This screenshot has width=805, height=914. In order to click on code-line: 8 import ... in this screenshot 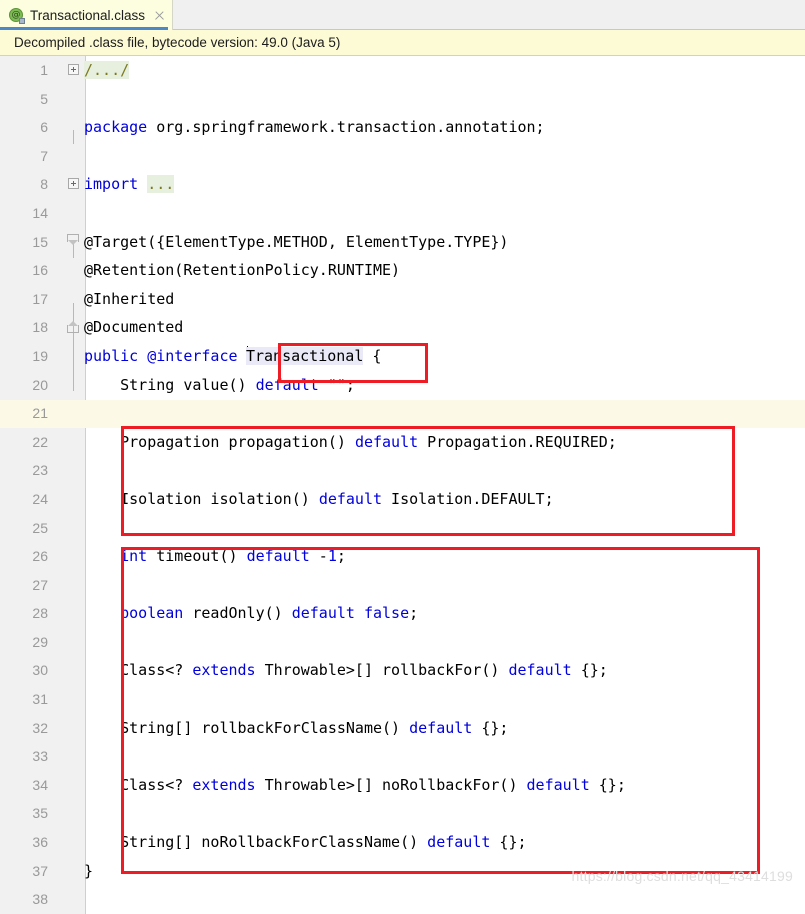, I will do `click(402, 184)`.